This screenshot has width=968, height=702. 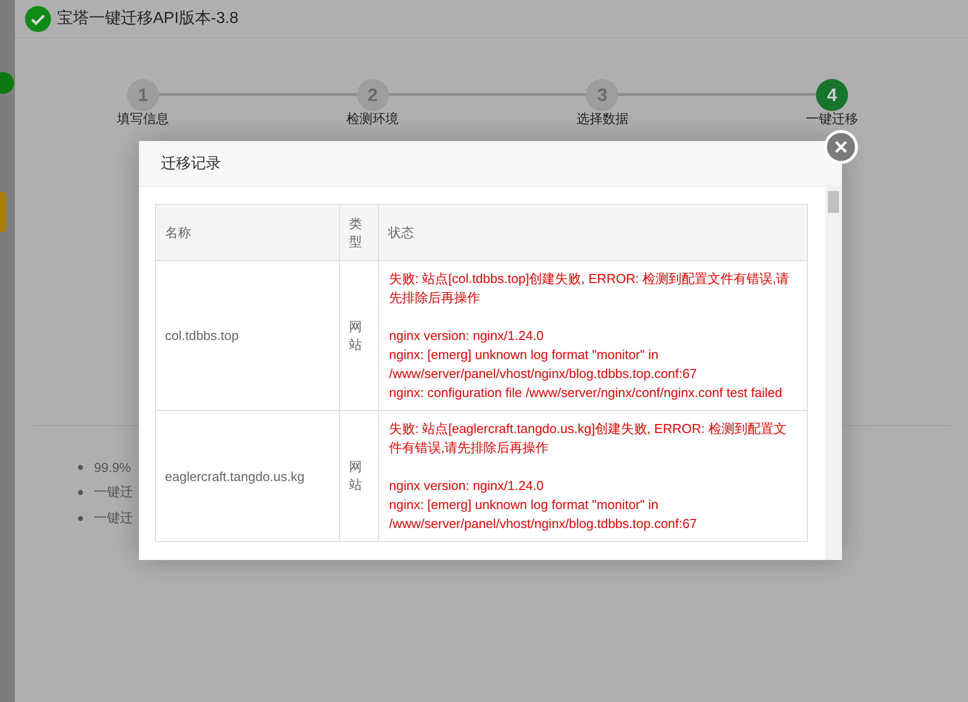 I want to click on check-icon, so click(x=38, y=19).